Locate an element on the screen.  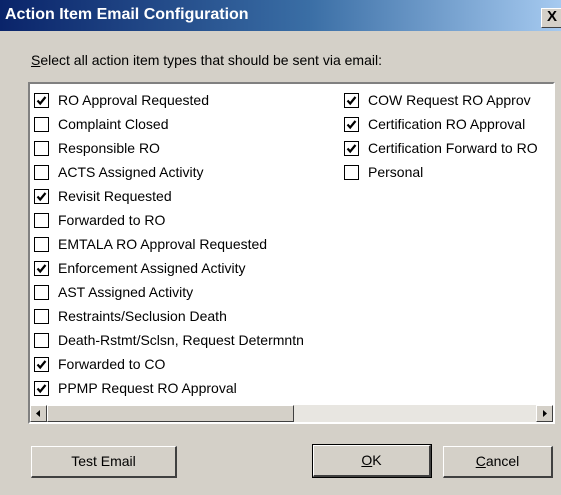
cancel-accel: C is located at coordinates (480, 461).